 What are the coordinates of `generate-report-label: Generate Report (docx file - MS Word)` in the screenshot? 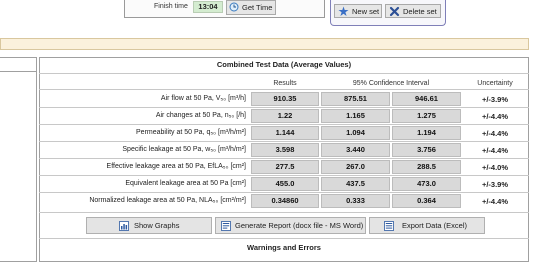 It's located at (299, 225).